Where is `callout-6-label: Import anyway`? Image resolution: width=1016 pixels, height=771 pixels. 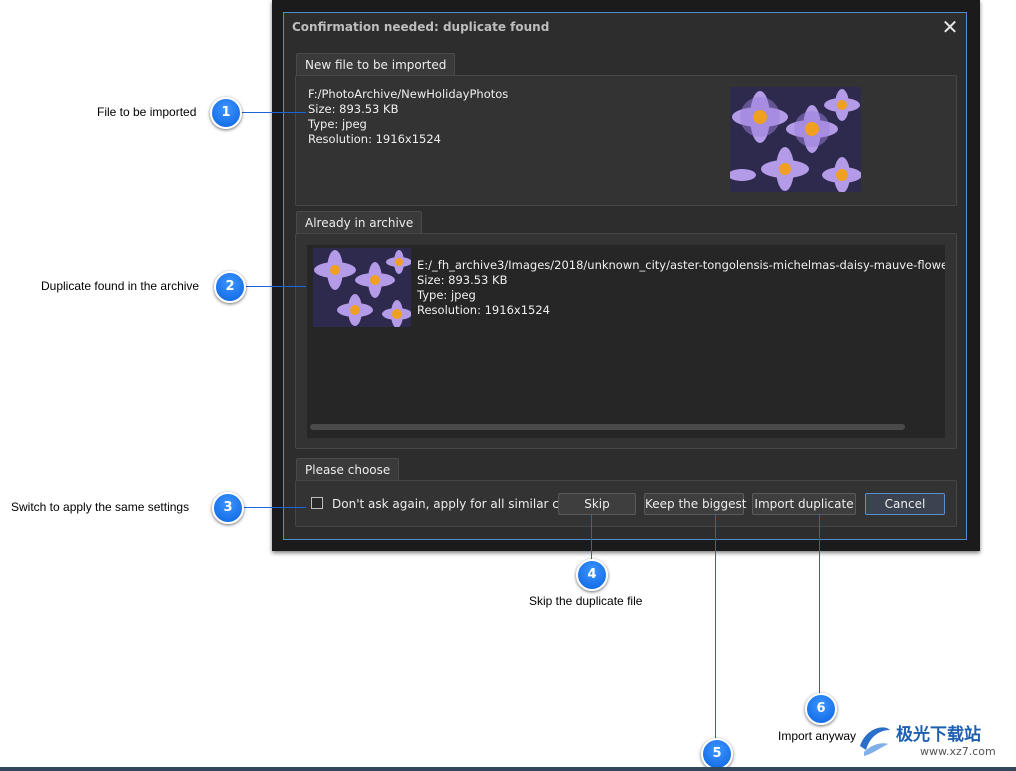
callout-6-label: Import anyway is located at coordinates (817, 736).